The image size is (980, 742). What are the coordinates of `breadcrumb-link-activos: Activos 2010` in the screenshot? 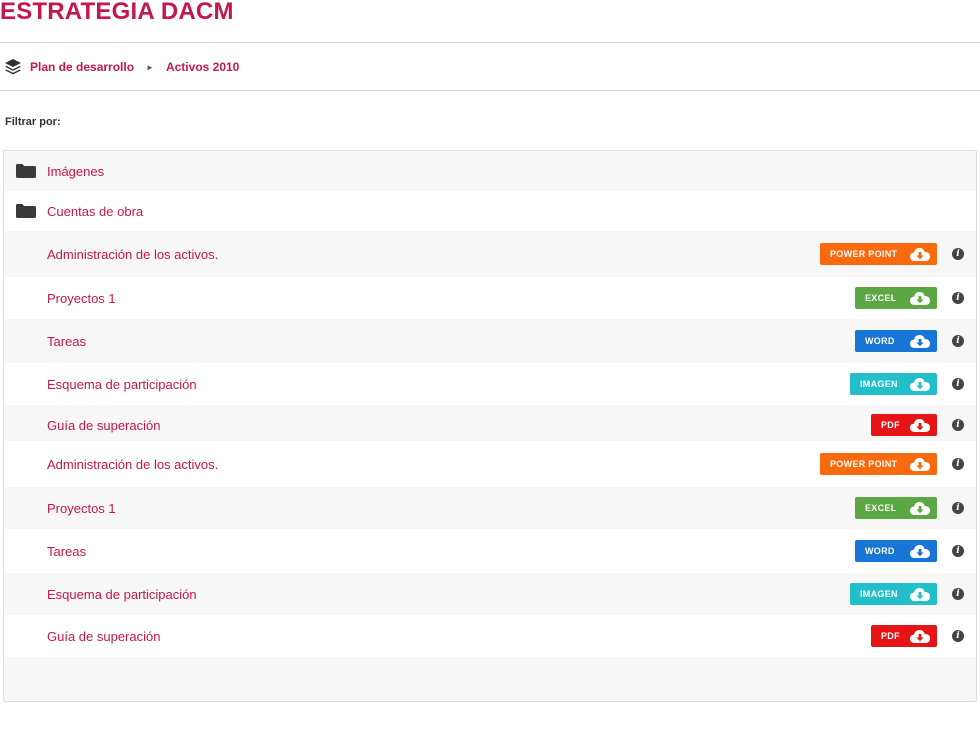 It's located at (202, 67).